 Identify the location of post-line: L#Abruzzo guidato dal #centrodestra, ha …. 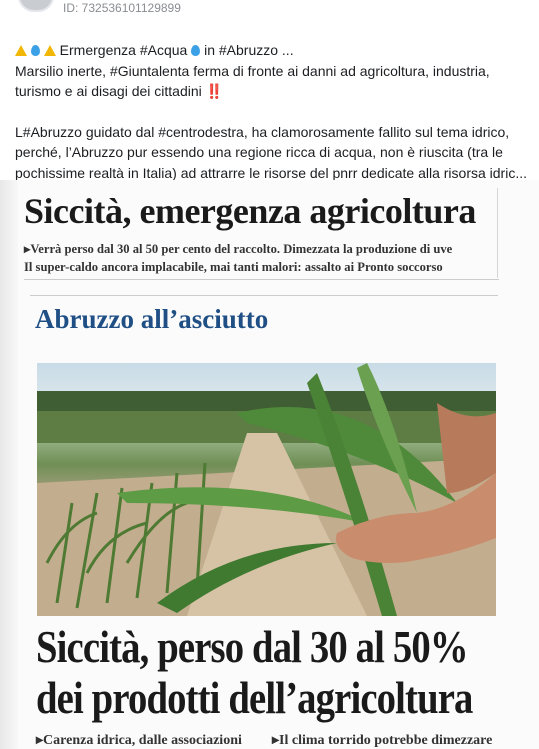
(262, 131).